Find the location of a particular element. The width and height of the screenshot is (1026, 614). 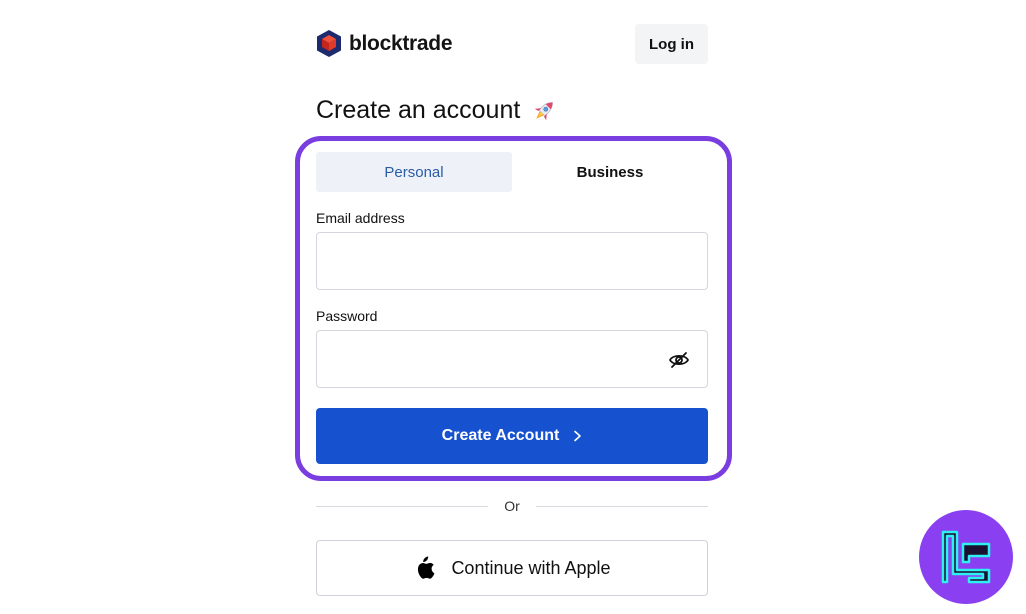

continue-with-apple-button: Continue with Apple is located at coordinates (512, 568).